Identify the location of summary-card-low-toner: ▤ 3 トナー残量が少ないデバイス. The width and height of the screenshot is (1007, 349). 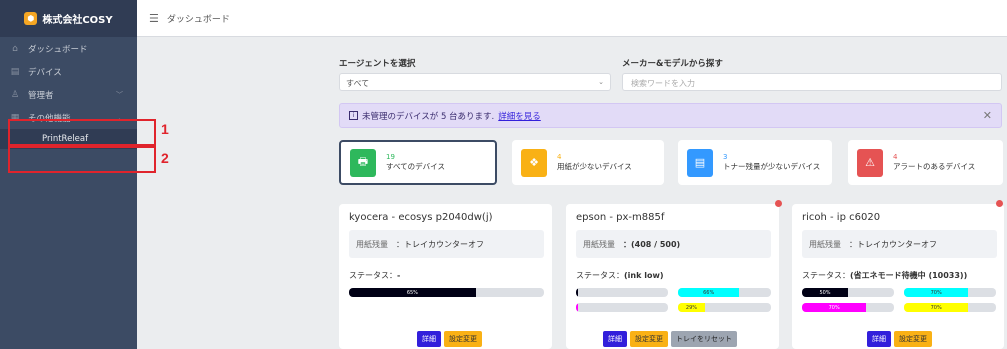
(755, 162).